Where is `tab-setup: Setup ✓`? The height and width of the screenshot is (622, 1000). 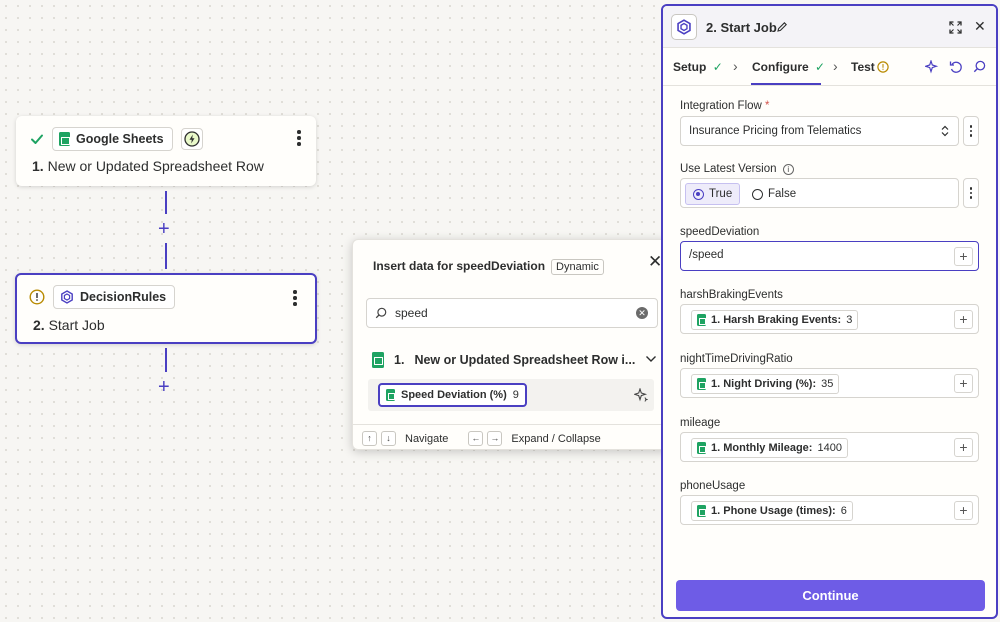 tab-setup: Setup ✓ is located at coordinates (698, 67).